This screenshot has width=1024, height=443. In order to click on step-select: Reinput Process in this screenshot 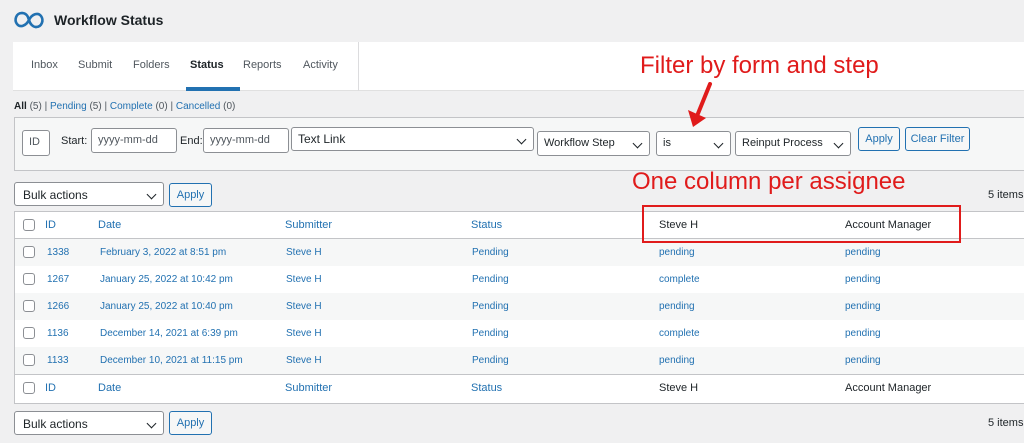, I will do `click(793, 143)`.